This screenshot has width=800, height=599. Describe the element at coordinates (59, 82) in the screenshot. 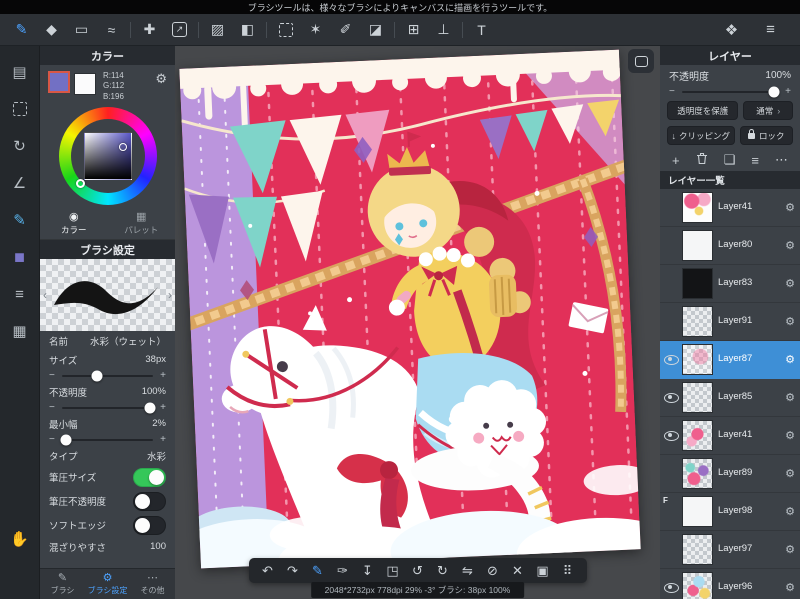

I see `foreground-color-swatch` at that location.